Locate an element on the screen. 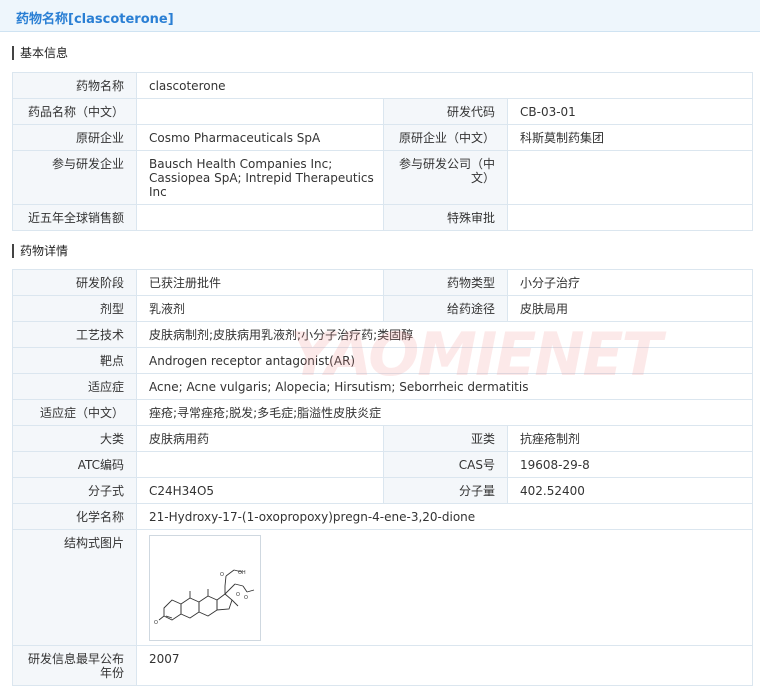 This screenshot has height=698, width=760. sales-value is located at coordinates (260, 217).